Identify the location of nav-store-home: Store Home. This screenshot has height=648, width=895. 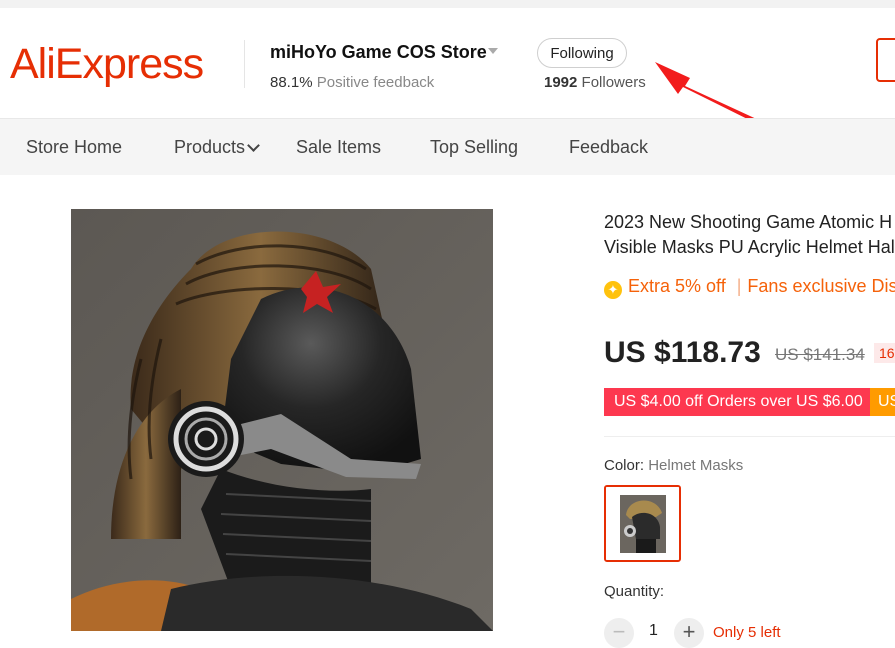
(74, 147).